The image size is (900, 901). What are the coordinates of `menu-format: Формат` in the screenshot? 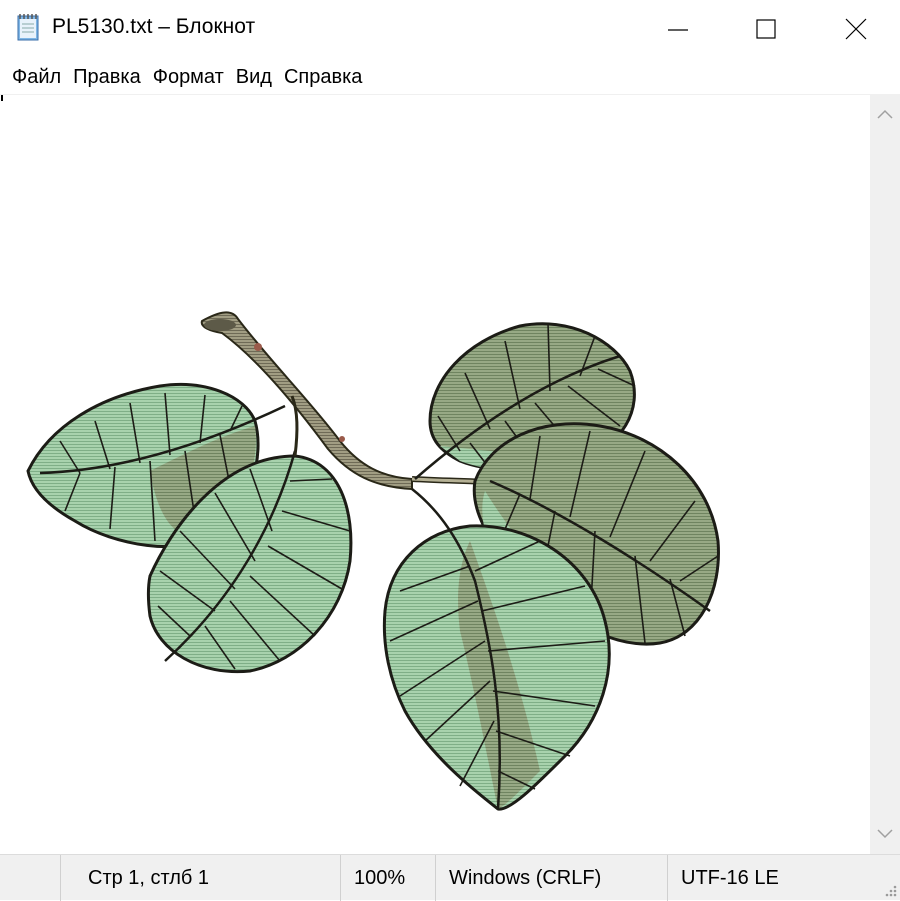 It's located at (188, 76).